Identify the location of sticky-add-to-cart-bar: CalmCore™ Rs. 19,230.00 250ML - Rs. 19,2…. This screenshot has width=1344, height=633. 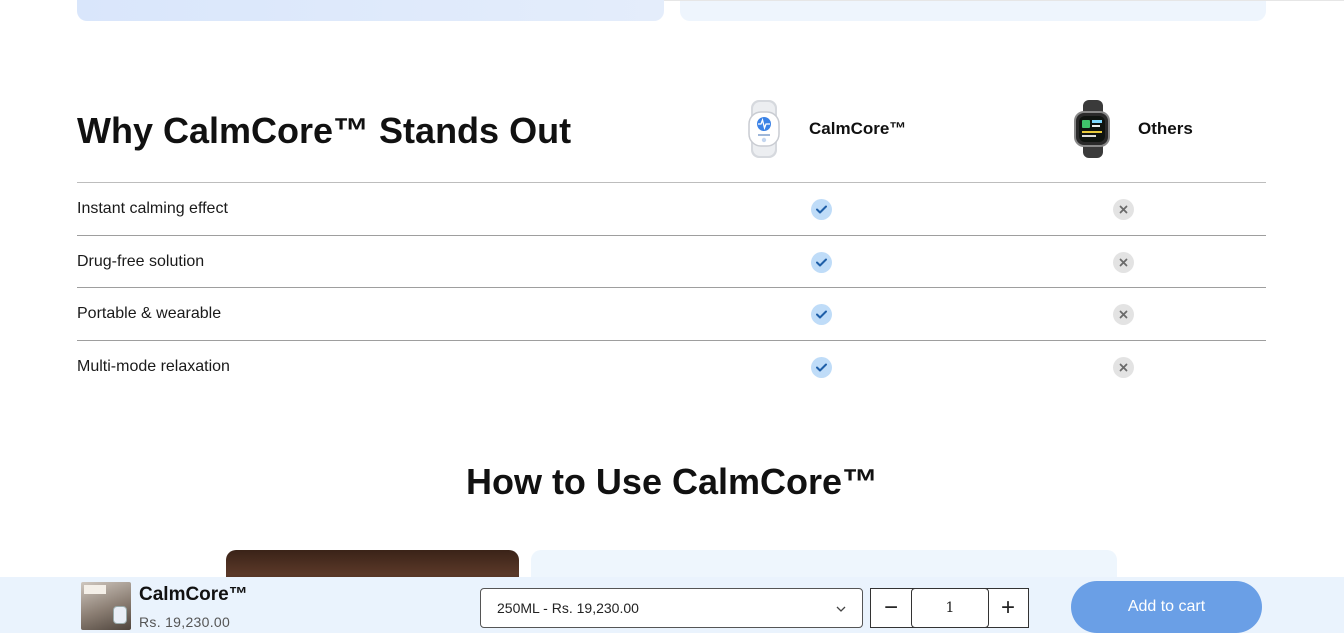
(672, 605).